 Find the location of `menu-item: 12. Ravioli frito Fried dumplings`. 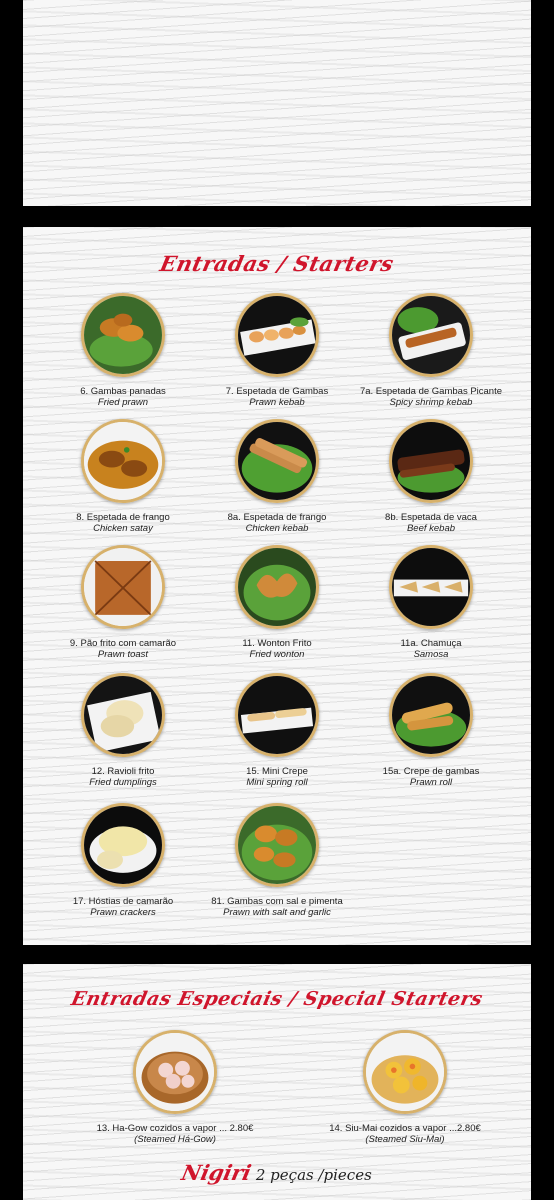

menu-item: 12. Ravioli frito Fried dumplings is located at coordinates (123, 730).